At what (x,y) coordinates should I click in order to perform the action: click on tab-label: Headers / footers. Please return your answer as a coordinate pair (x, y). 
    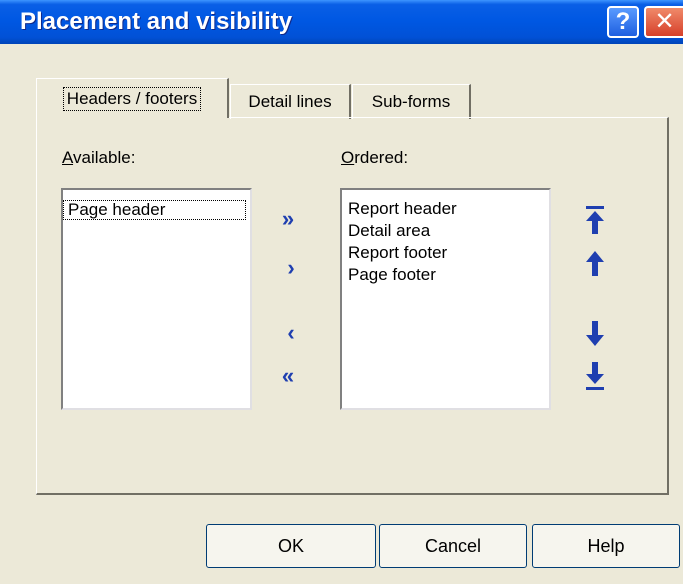
    Looking at the image, I should click on (132, 98).